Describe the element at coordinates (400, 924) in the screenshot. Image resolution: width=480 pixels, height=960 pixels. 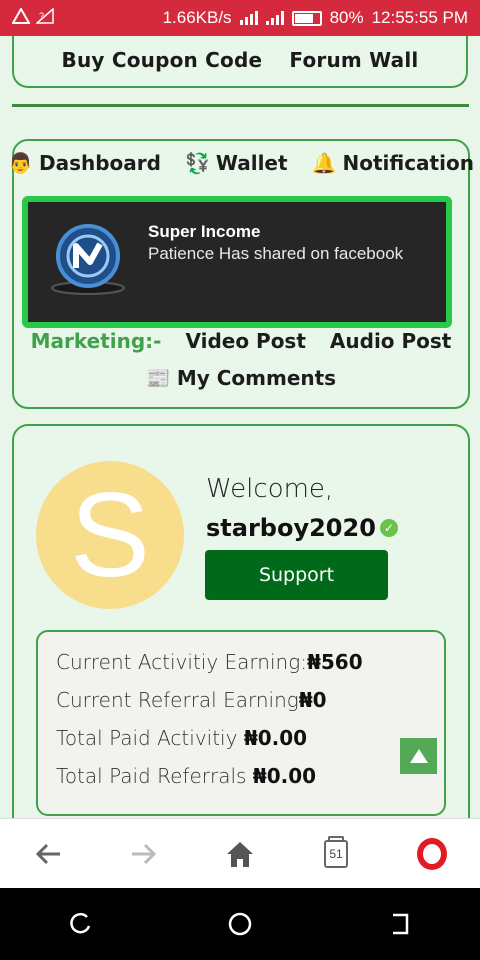
I see `back-nav-icon` at that location.